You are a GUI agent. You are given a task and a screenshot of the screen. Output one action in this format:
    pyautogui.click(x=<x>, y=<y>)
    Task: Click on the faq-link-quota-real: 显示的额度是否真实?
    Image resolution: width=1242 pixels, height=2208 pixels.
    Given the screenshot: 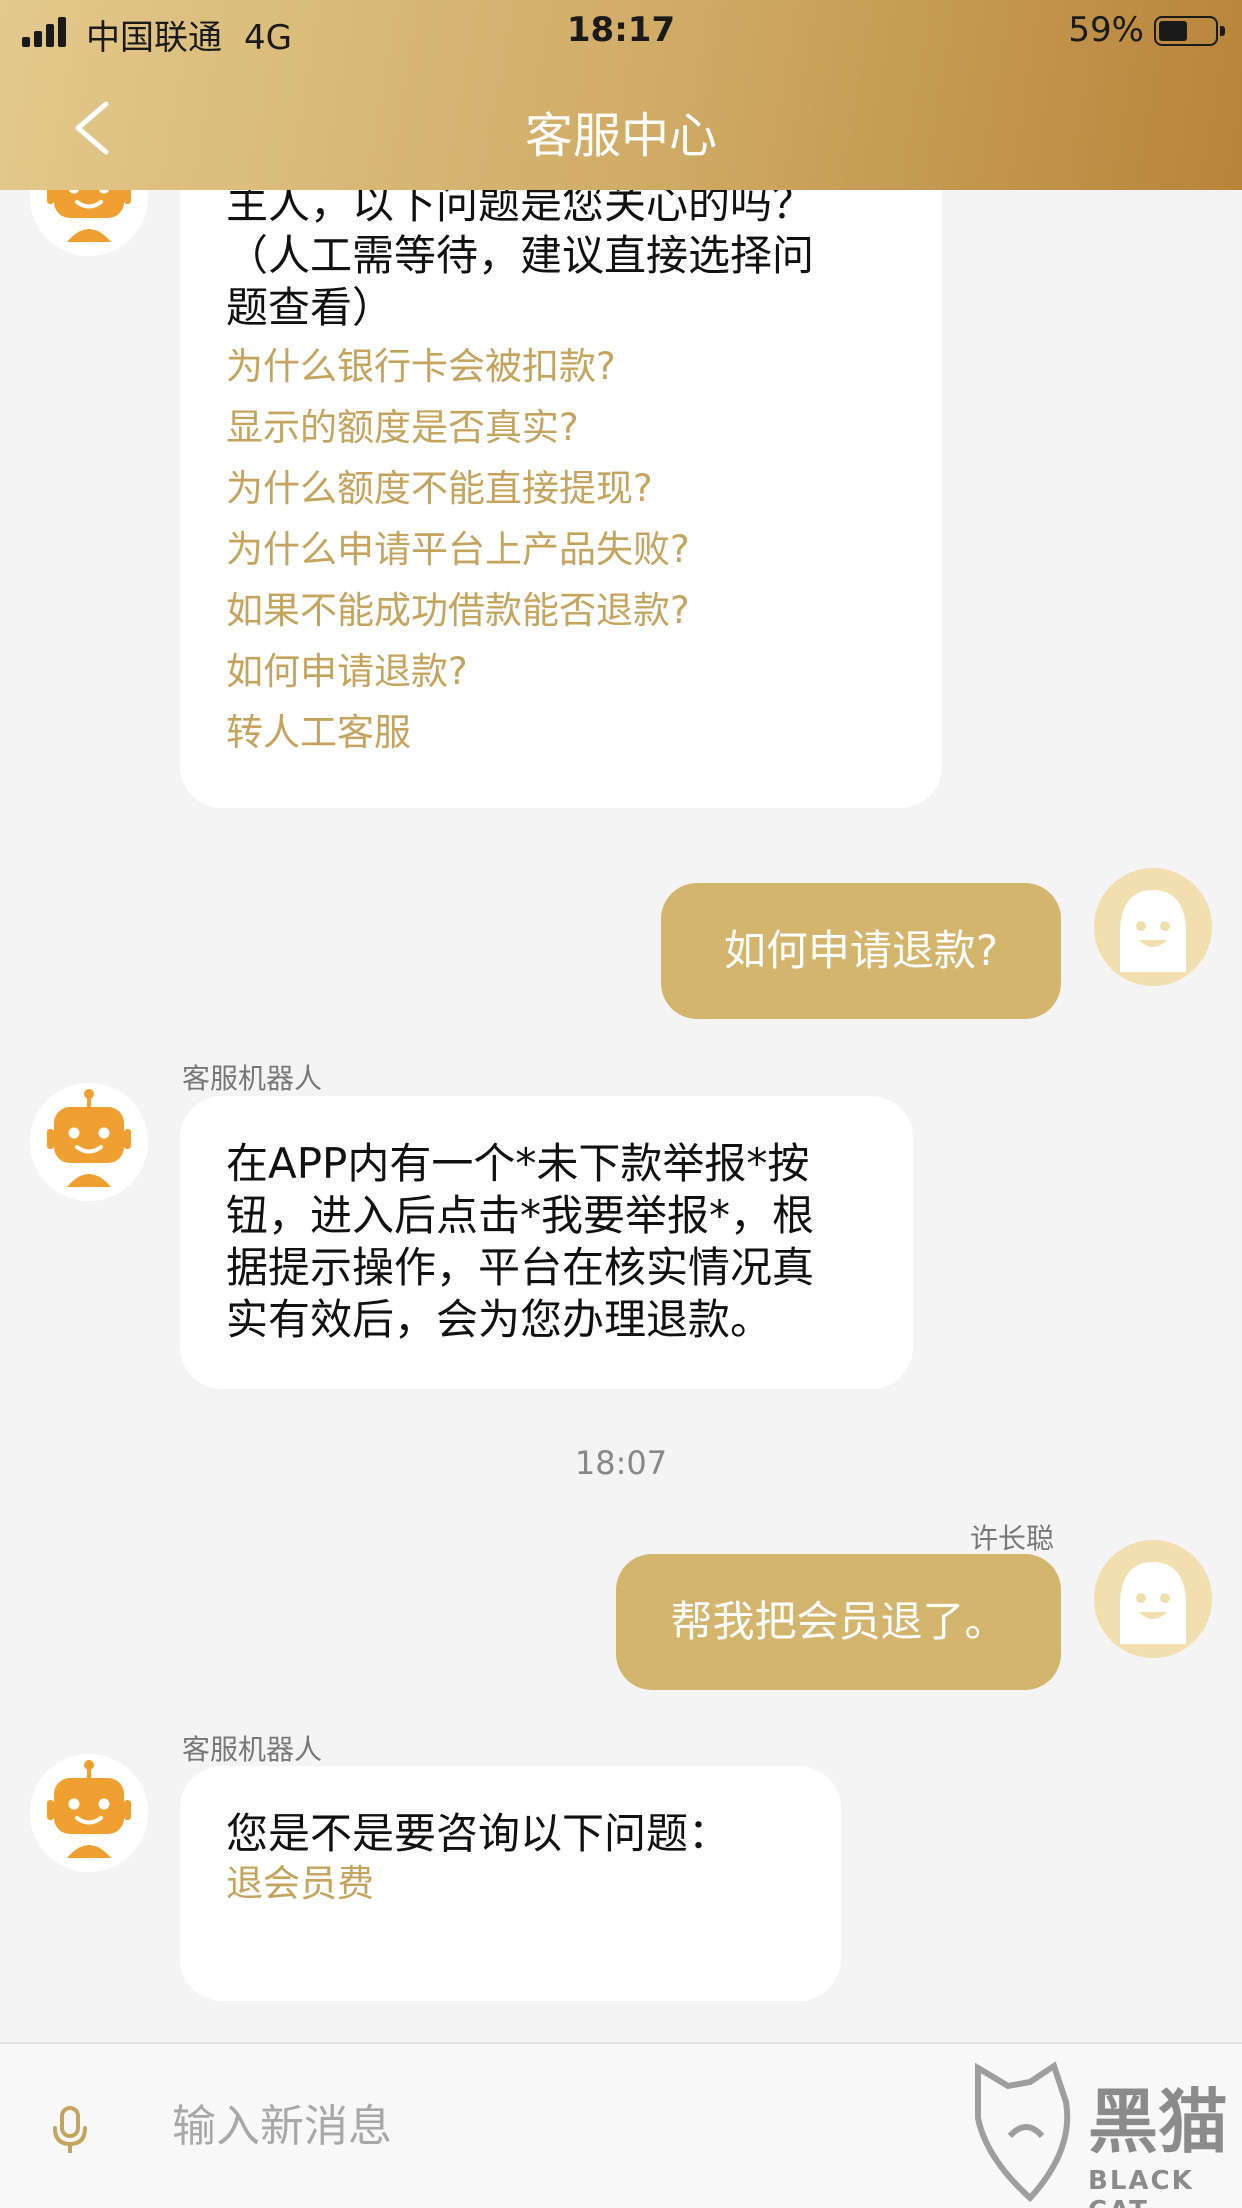 What is the action you would take?
    pyautogui.click(x=561, y=427)
    